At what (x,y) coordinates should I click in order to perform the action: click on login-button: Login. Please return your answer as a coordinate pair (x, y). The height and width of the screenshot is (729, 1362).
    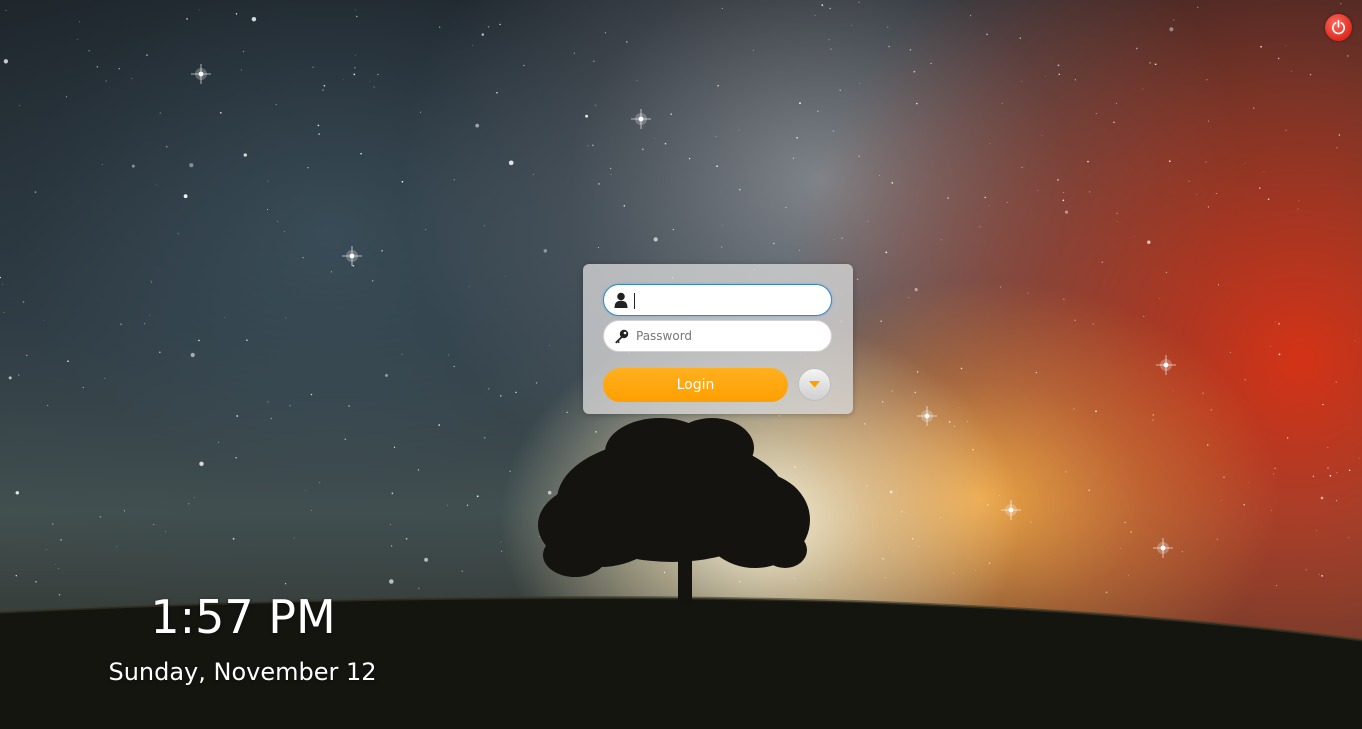
    Looking at the image, I should click on (695, 385).